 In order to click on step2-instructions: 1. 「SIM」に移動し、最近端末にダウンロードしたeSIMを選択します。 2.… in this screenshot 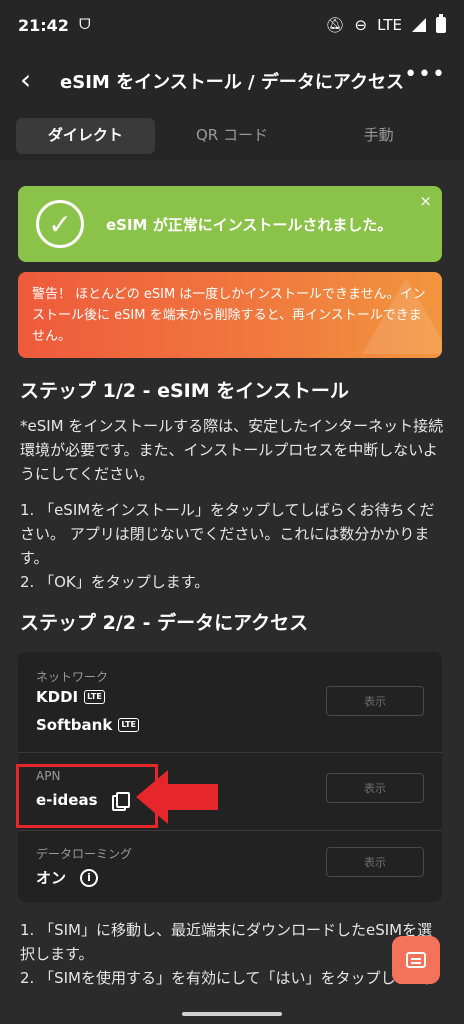, I will do `click(230, 954)`.